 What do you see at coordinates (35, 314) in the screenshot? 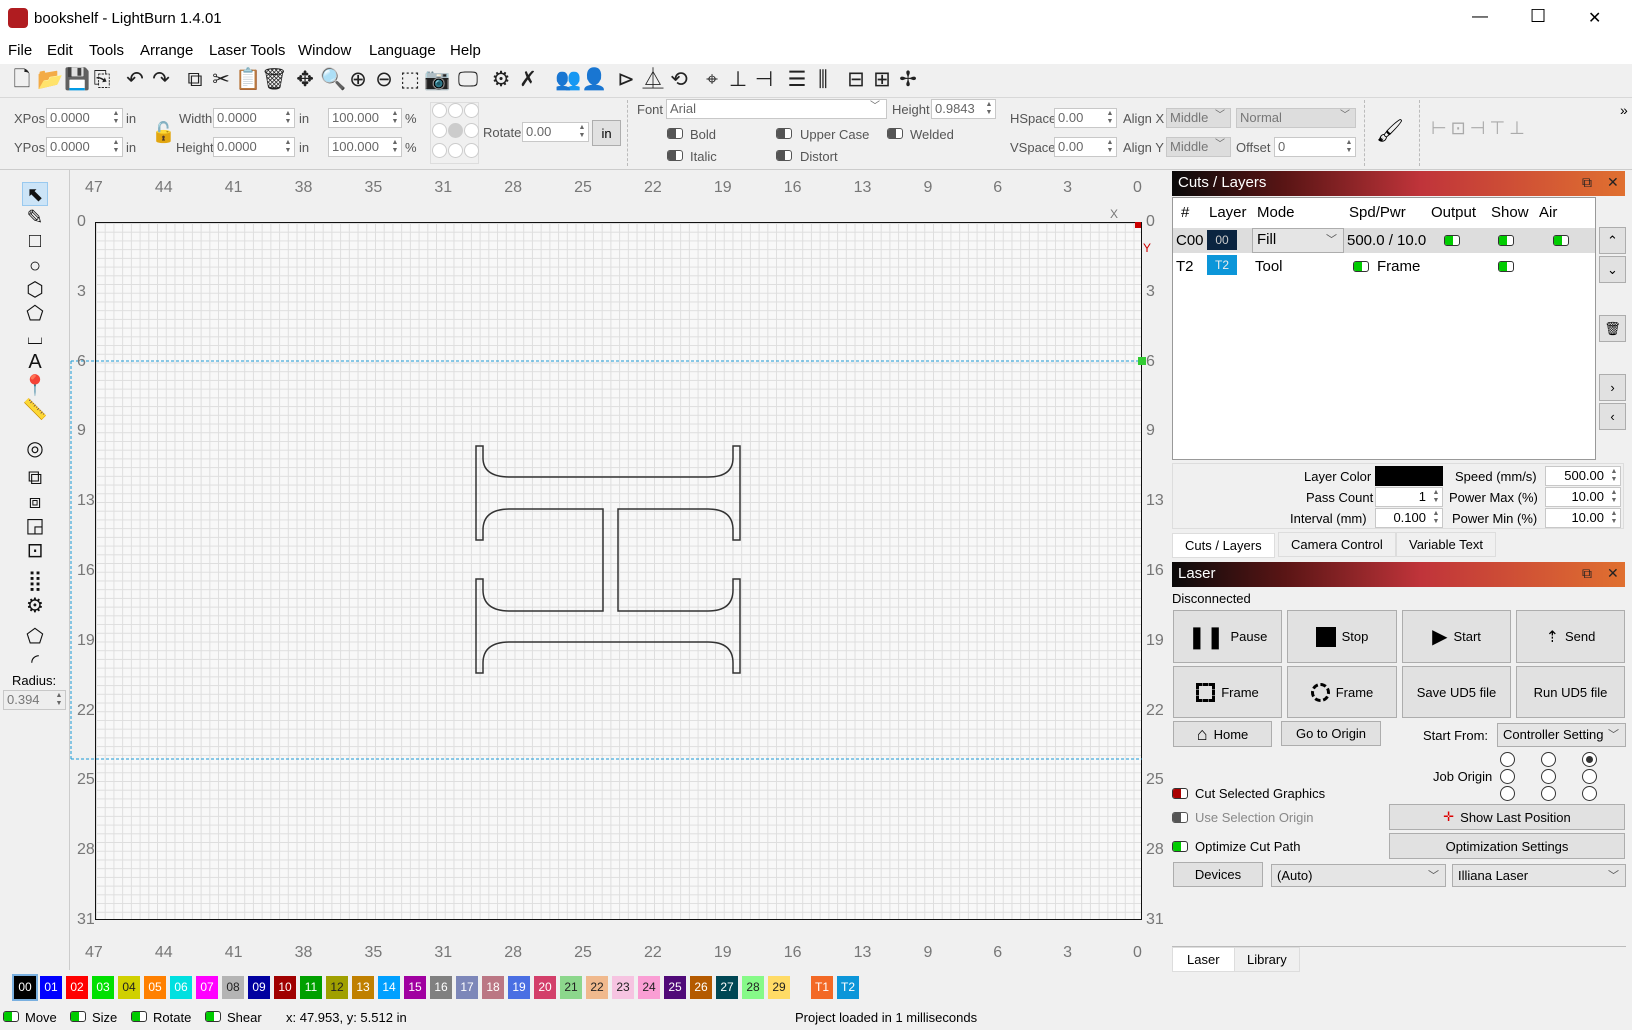
I see `pentagon-icon: ⬠` at bounding box center [35, 314].